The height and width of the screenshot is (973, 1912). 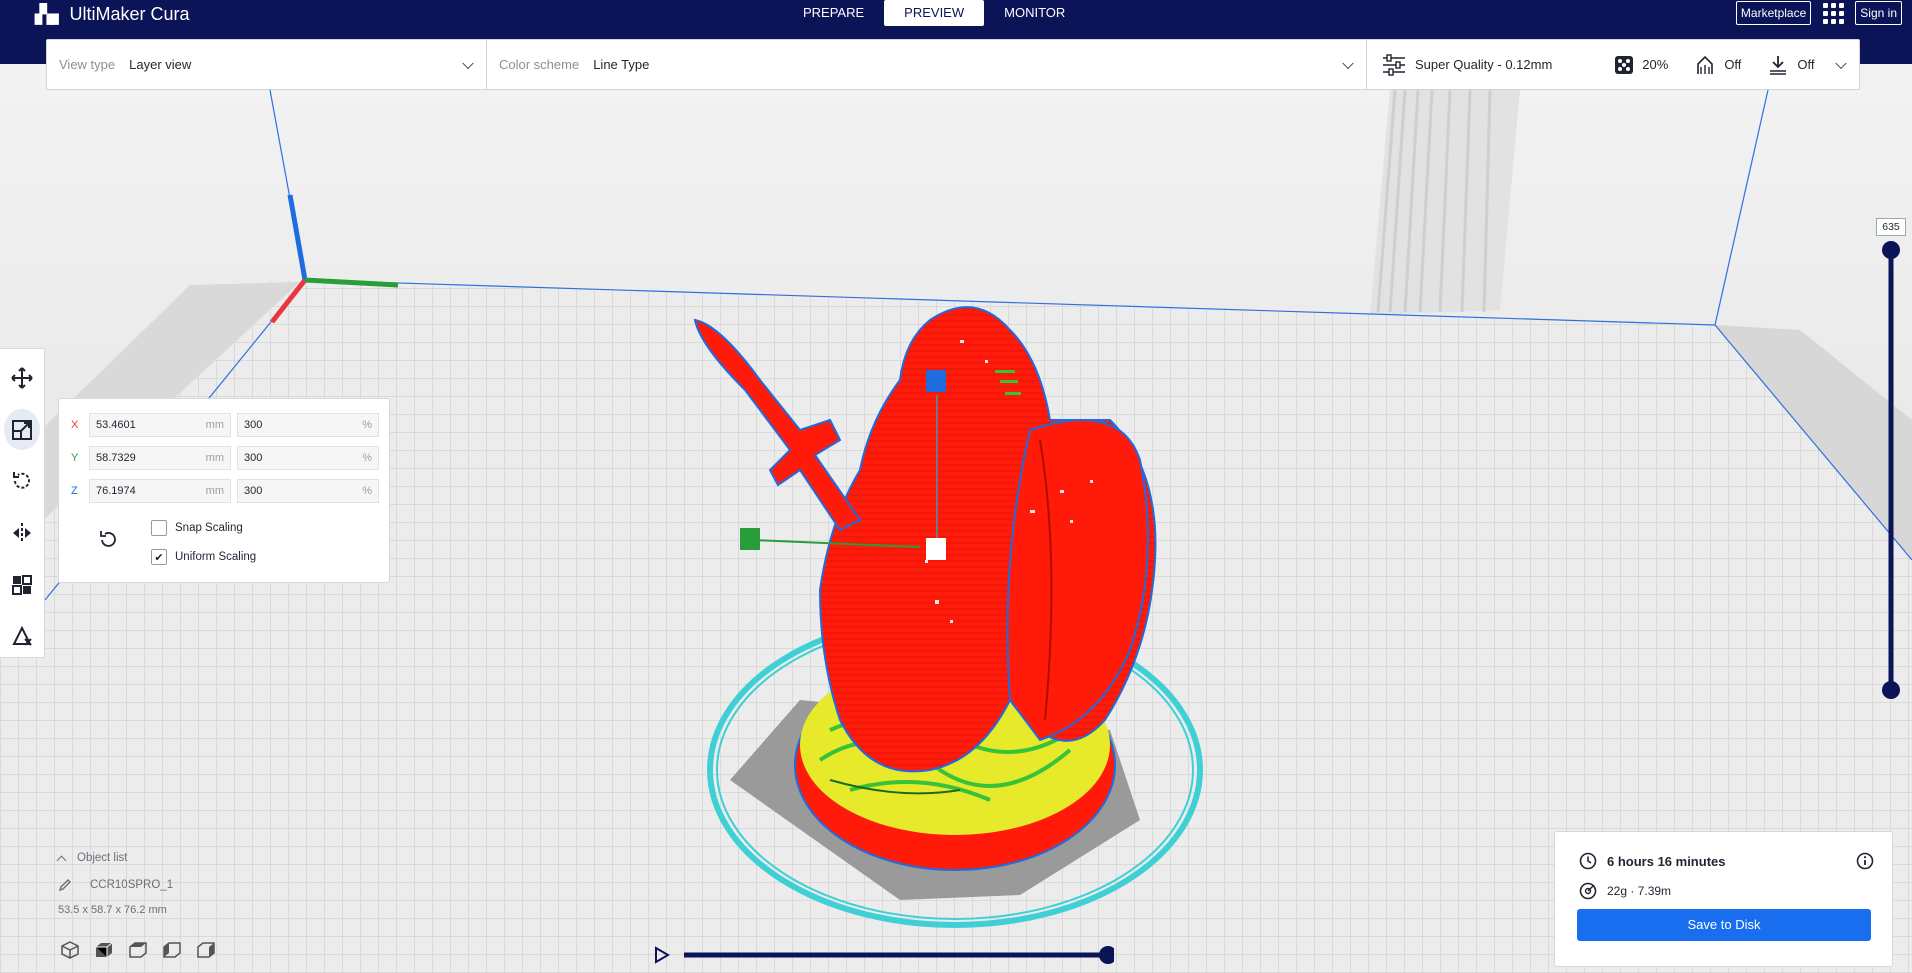 I want to click on infill-icon, so click(x=1624, y=64).